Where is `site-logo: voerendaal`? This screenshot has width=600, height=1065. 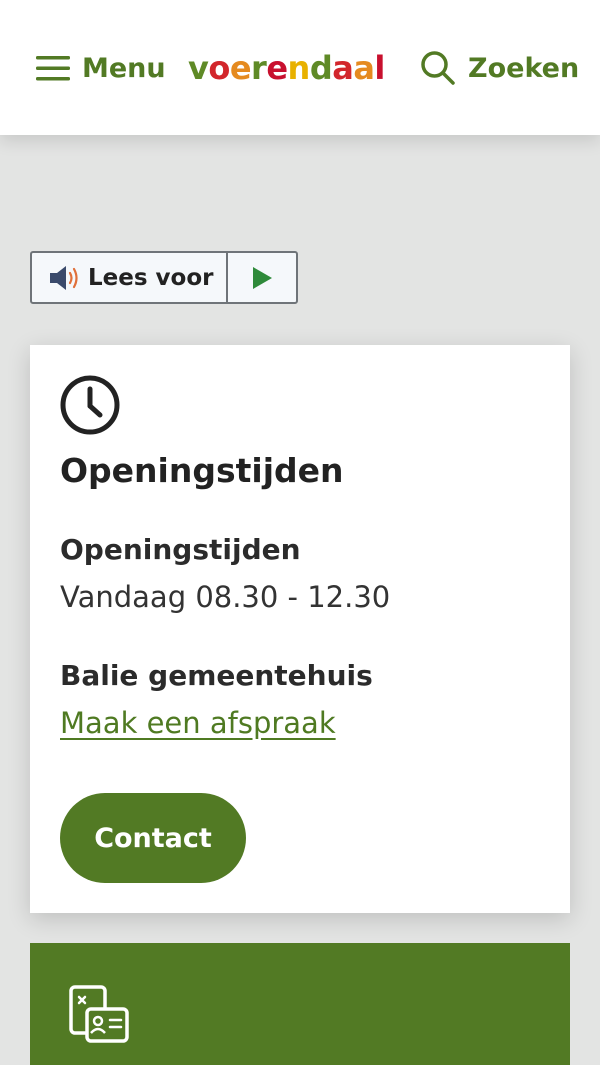 site-logo: voerendaal is located at coordinates (286, 68).